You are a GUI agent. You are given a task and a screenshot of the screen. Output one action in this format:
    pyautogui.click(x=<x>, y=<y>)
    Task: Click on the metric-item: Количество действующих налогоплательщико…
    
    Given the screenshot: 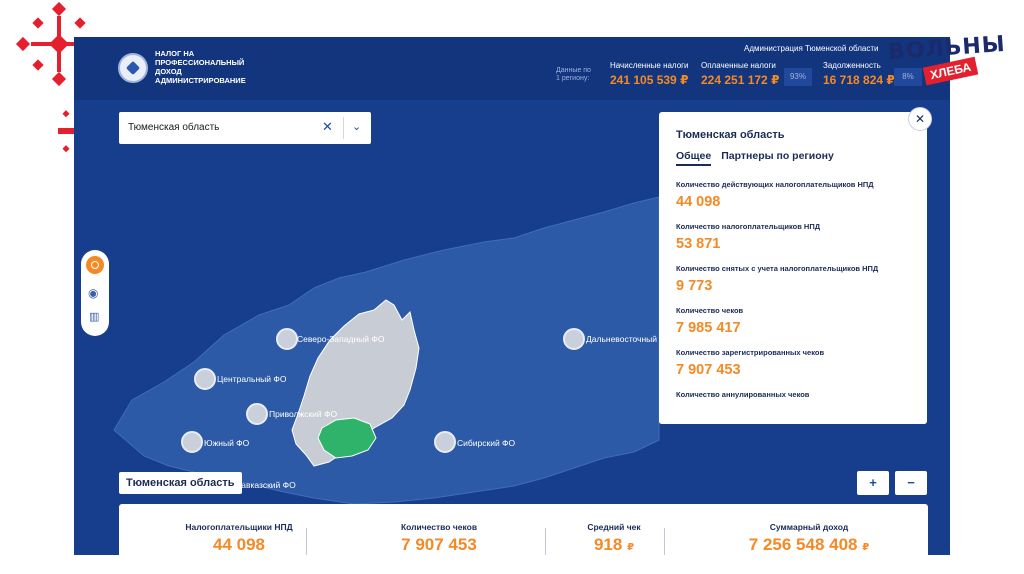 What is the action you would take?
    pyautogui.click(x=796, y=201)
    